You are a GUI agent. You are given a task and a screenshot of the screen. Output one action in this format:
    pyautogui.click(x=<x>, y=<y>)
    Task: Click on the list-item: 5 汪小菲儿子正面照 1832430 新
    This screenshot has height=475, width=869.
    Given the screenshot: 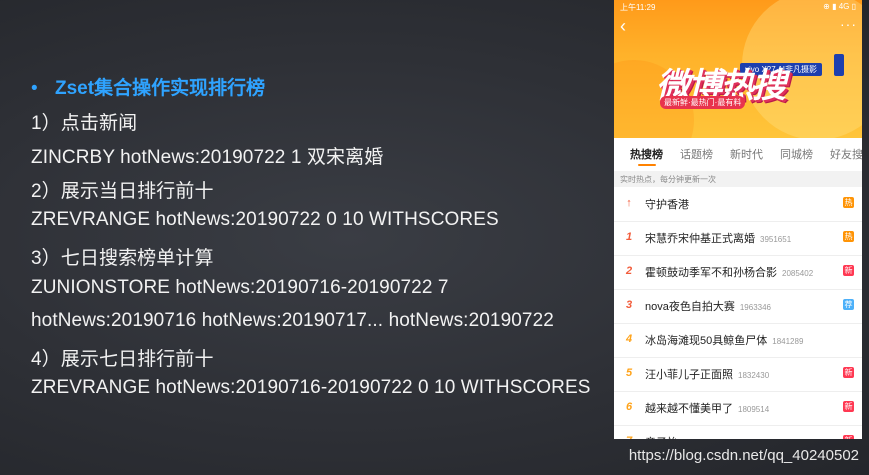 What is the action you would take?
    pyautogui.click(x=738, y=375)
    